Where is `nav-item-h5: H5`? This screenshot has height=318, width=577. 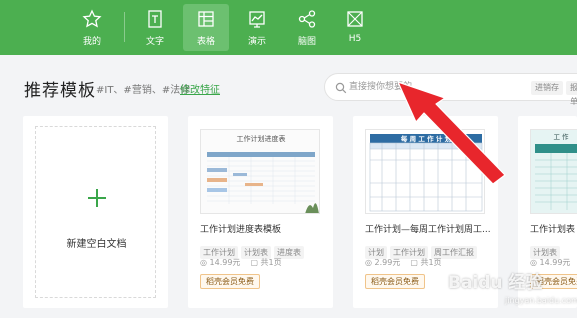 nav-item-h5: H5 is located at coordinates (355, 25).